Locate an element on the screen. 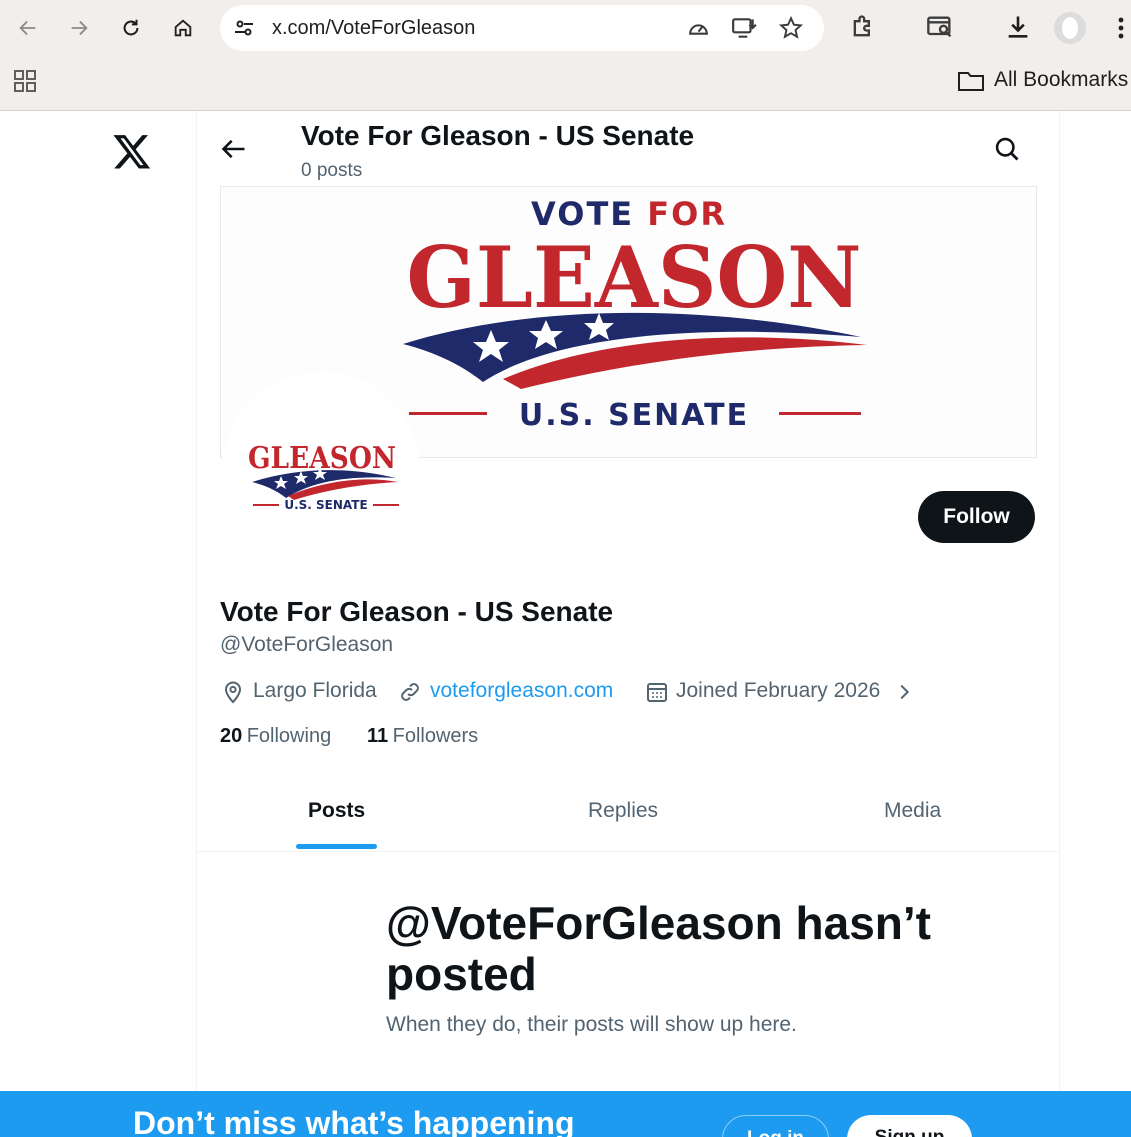 The height and width of the screenshot is (1137, 1131). tab-media: Media is located at coordinates (912, 811).